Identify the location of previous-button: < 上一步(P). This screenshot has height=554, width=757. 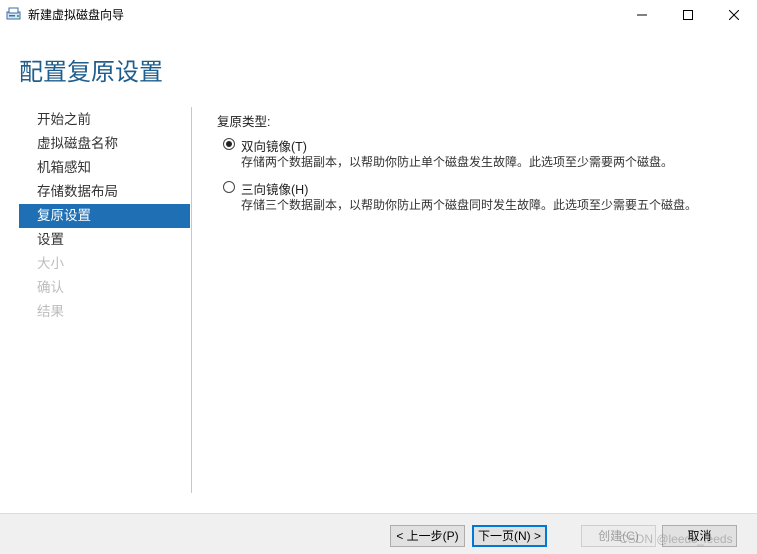
(427, 536).